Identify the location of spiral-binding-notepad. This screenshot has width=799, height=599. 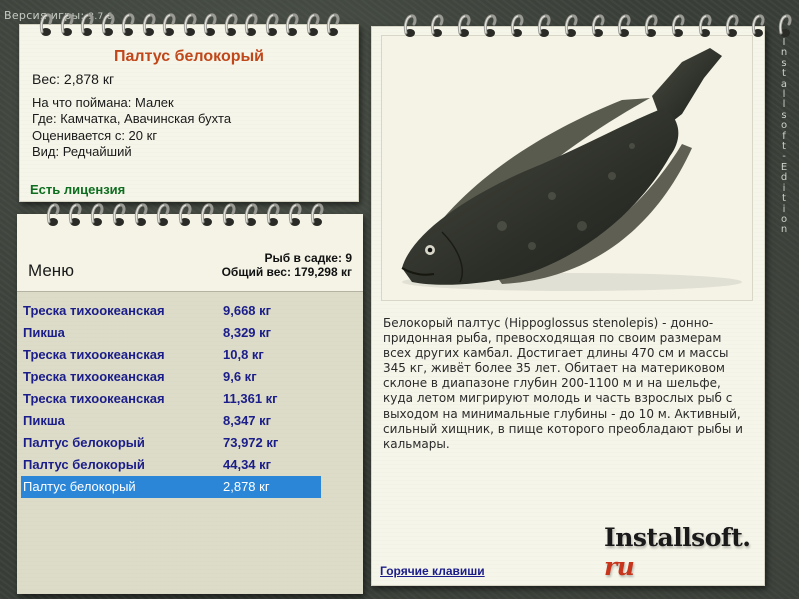
(185, 216).